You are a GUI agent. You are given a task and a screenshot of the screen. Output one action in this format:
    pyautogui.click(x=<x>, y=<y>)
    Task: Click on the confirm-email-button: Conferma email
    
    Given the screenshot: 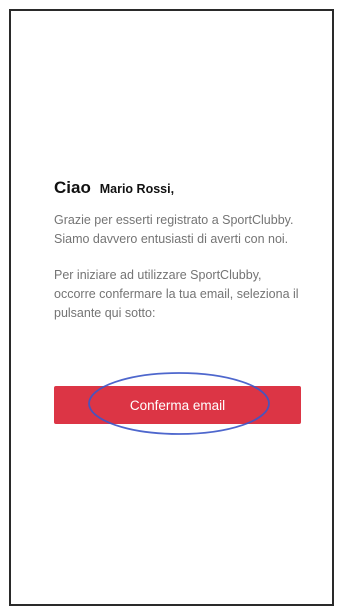 What is the action you would take?
    pyautogui.click(x=177, y=405)
    